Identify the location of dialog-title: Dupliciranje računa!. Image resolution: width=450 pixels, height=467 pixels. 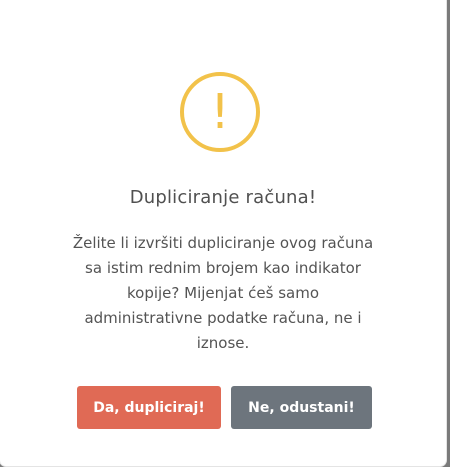
(223, 197).